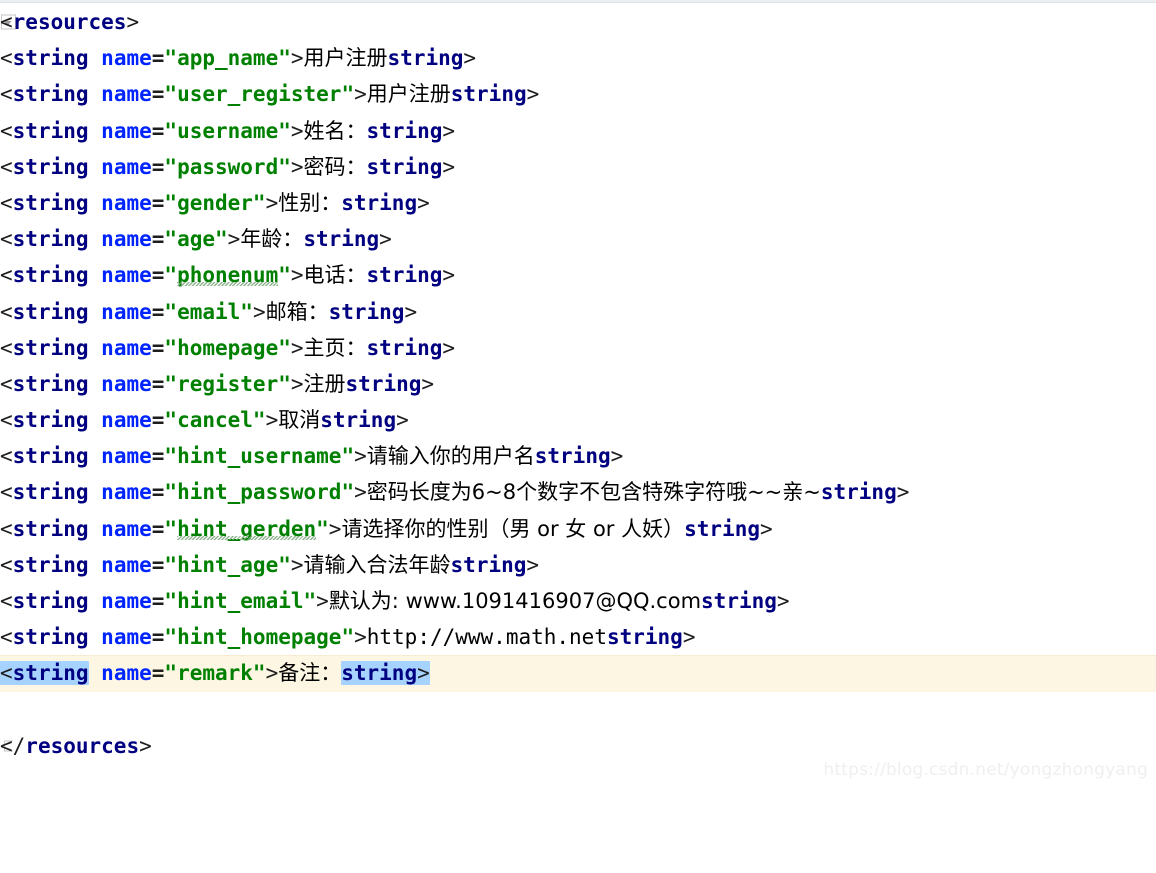 Image resolution: width=1156 pixels, height=873 pixels. What do you see at coordinates (578, 348) in the screenshot?
I see `code-line-string-homepage: <string name="homepage">主页：string>` at bounding box center [578, 348].